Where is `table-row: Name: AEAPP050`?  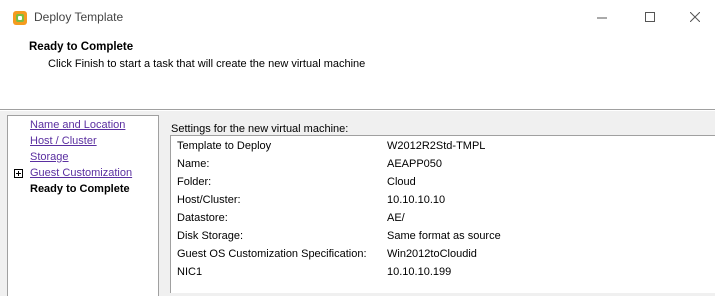 table-row: Name: AEAPP050 is located at coordinates (443, 165).